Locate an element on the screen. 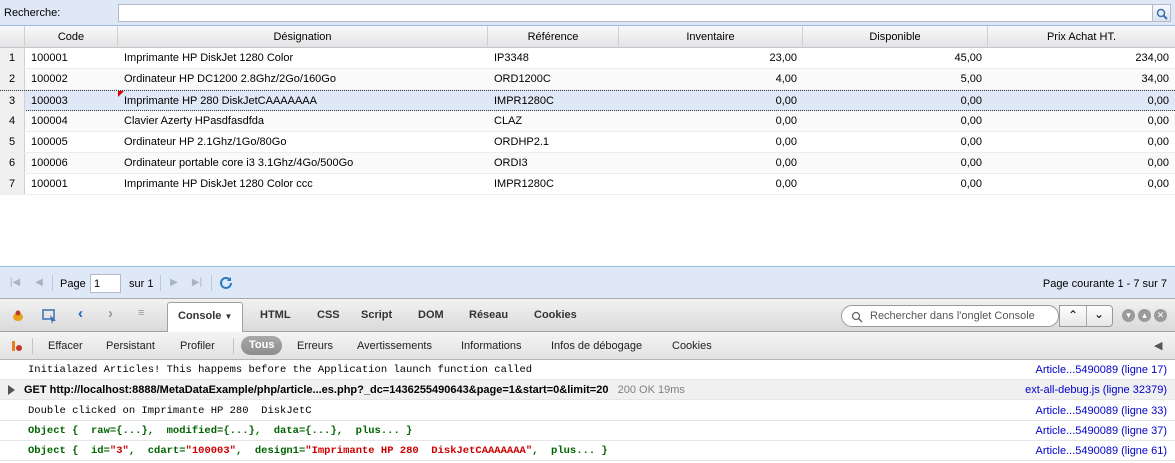 Image resolution: width=1175 pixels, height=463 pixels. filter-cookies: Cookies is located at coordinates (692, 346).